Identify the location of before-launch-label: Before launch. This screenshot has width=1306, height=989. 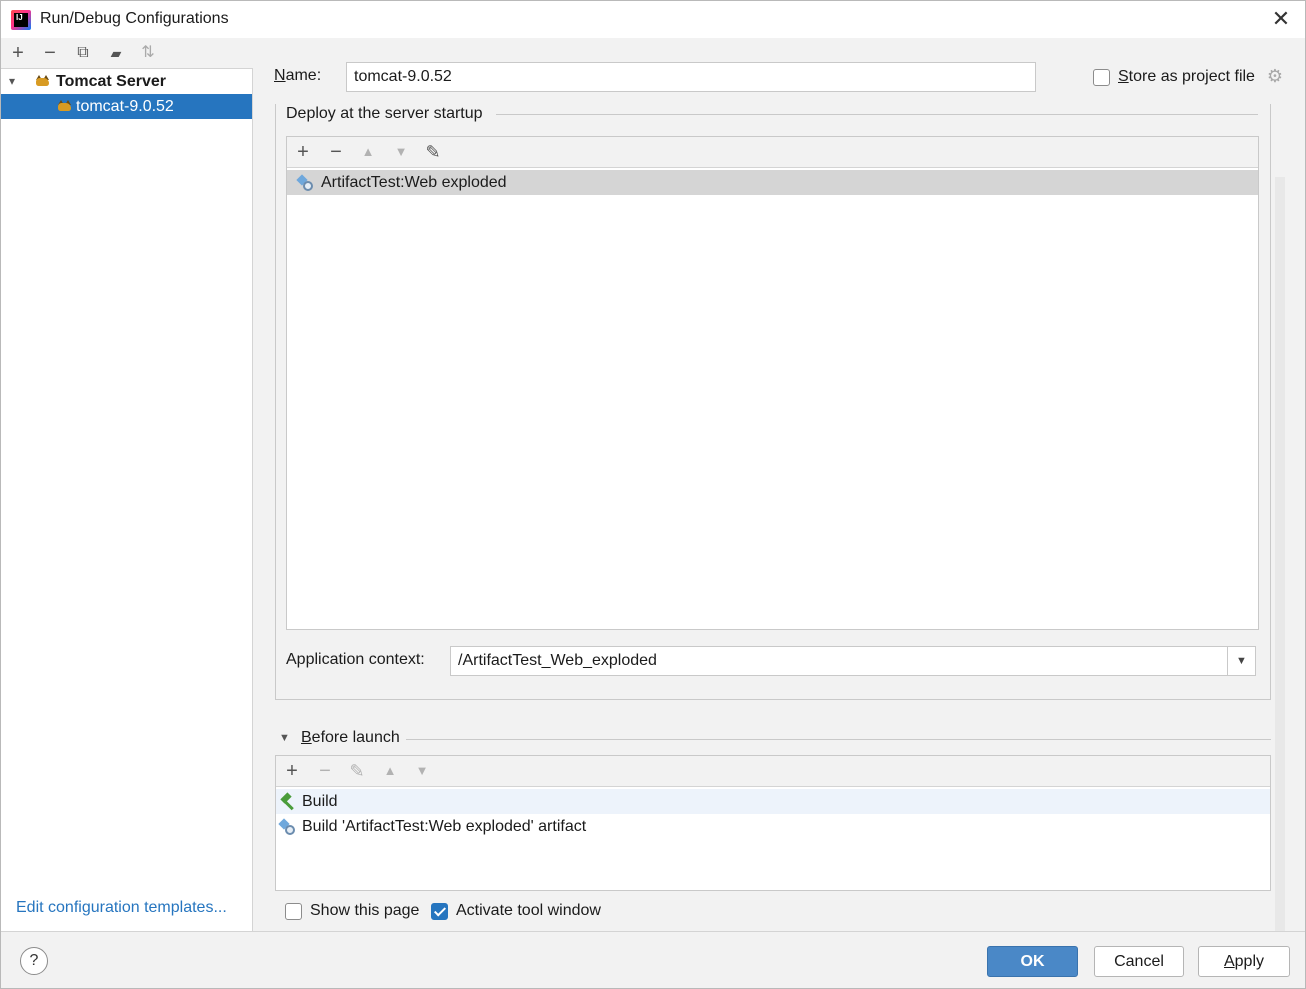
(350, 738).